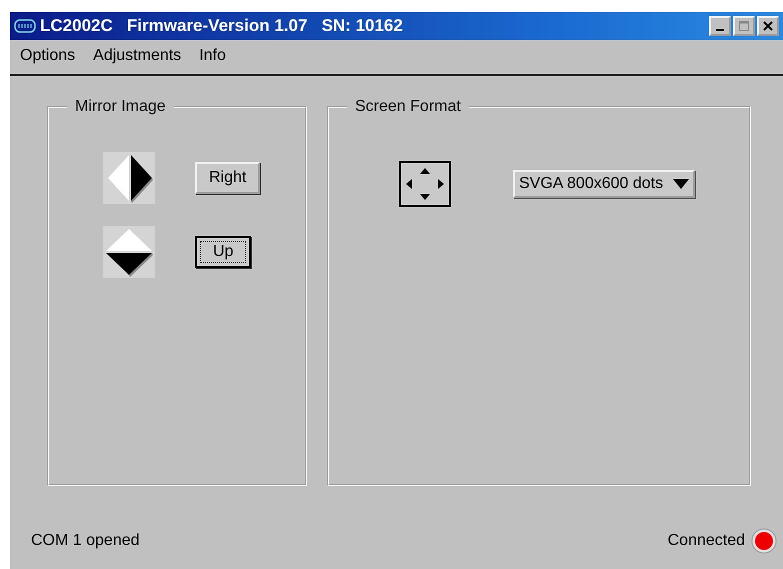 Image resolution: width=783 pixels, height=569 pixels. What do you see at coordinates (85, 541) in the screenshot?
I see `status-text: COM 1 opened` at bounding box center [85, 541].